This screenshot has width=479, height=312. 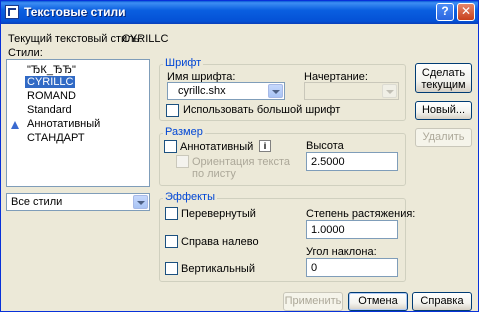 I want to click on annotative-checkbox, so click(x=170, y=146).